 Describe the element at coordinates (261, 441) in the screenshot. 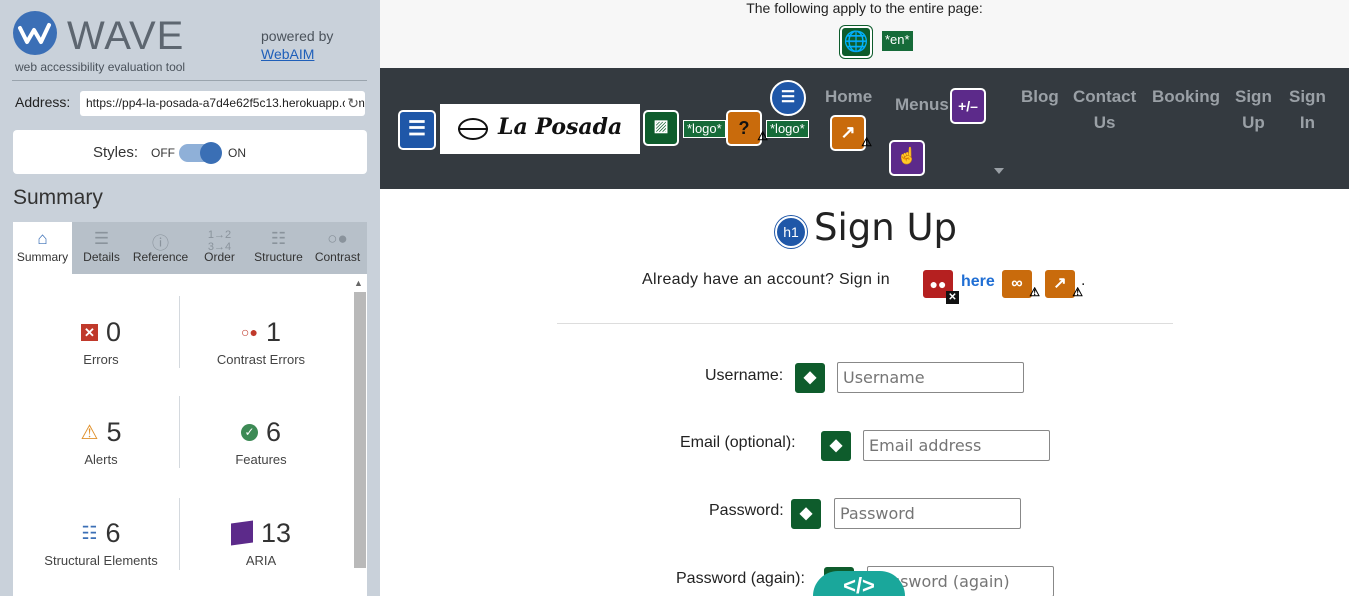

I see `stat-features: ✓ 6 Features` at that location.